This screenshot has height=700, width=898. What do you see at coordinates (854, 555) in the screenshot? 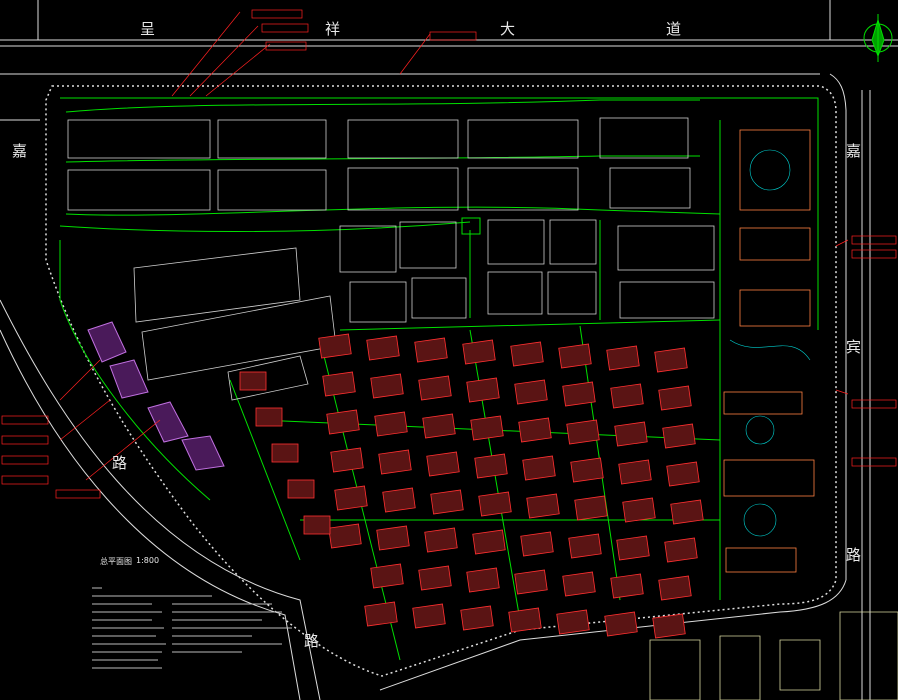
I see `road-label-east-3: 路` at bounding box center [854, 555].